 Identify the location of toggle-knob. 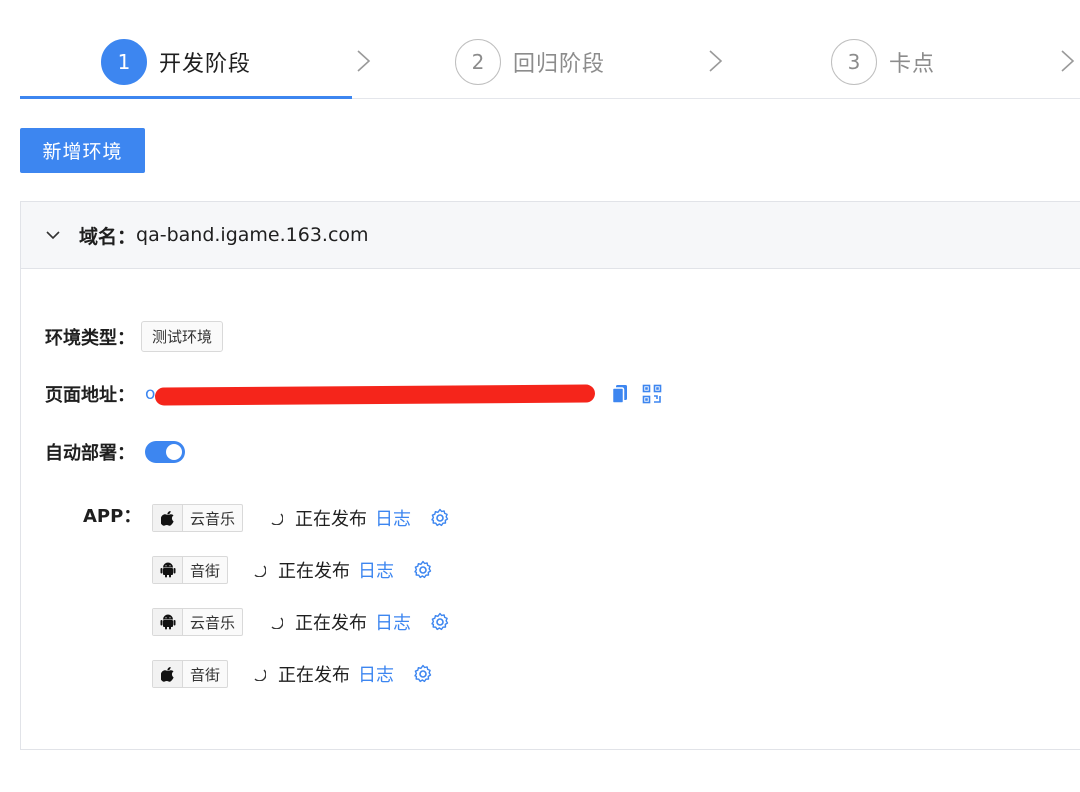
(174, 452).